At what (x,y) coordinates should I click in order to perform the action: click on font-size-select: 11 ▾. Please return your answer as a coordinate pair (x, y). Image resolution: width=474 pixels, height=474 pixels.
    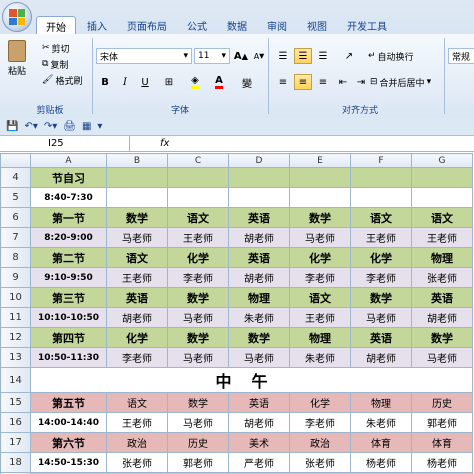
    Looking at the image, I should click on (212, 56).